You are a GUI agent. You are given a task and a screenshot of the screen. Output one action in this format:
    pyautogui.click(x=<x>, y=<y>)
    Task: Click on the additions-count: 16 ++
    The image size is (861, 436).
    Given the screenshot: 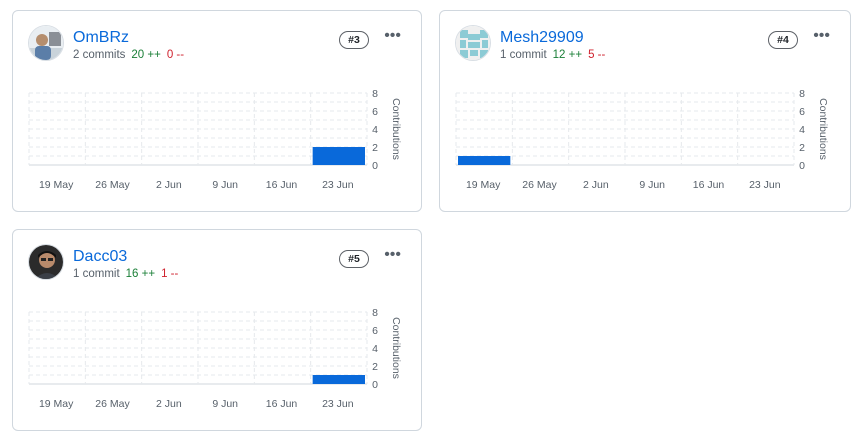 What is the action you would take?
    pyautogui.click(x=140, y=274)
    